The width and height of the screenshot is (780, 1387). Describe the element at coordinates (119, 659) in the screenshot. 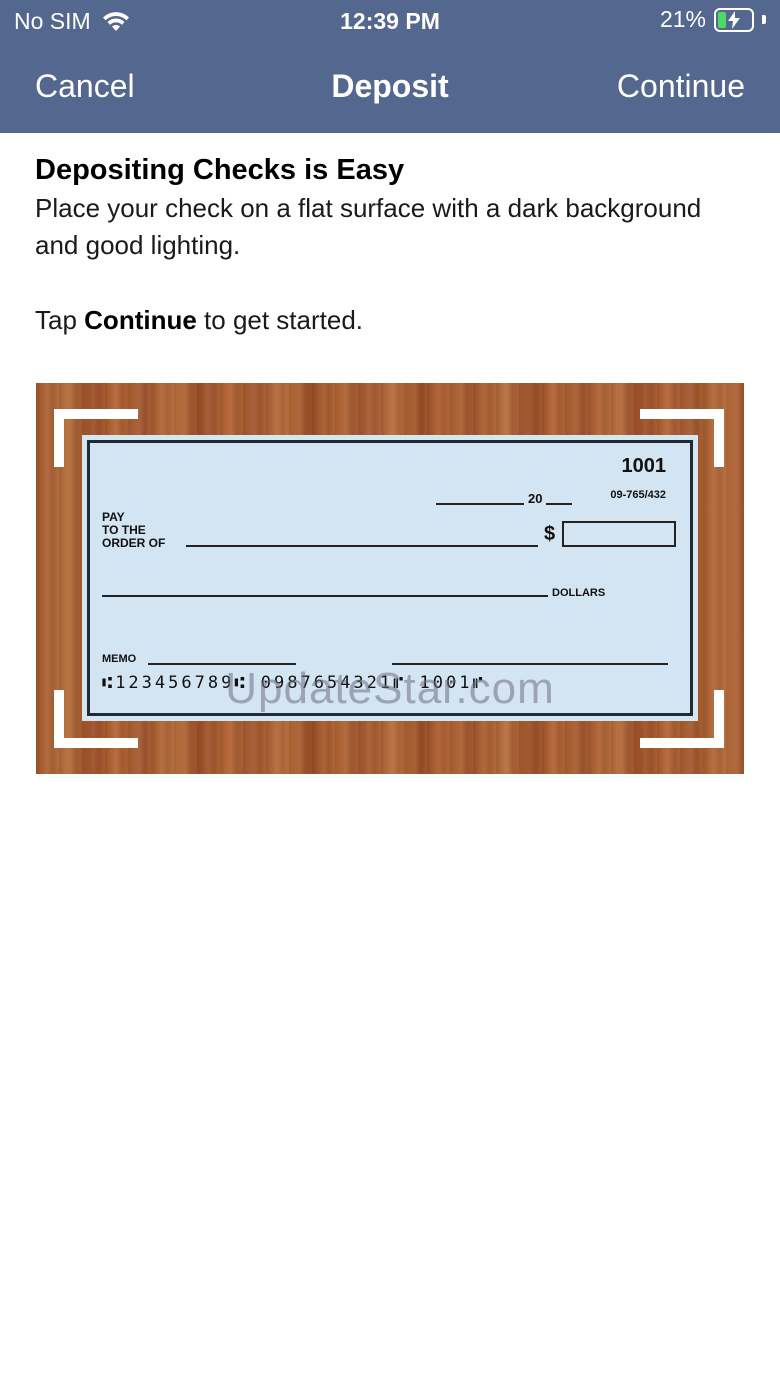

I see `memo-label: MEMO` at that location.